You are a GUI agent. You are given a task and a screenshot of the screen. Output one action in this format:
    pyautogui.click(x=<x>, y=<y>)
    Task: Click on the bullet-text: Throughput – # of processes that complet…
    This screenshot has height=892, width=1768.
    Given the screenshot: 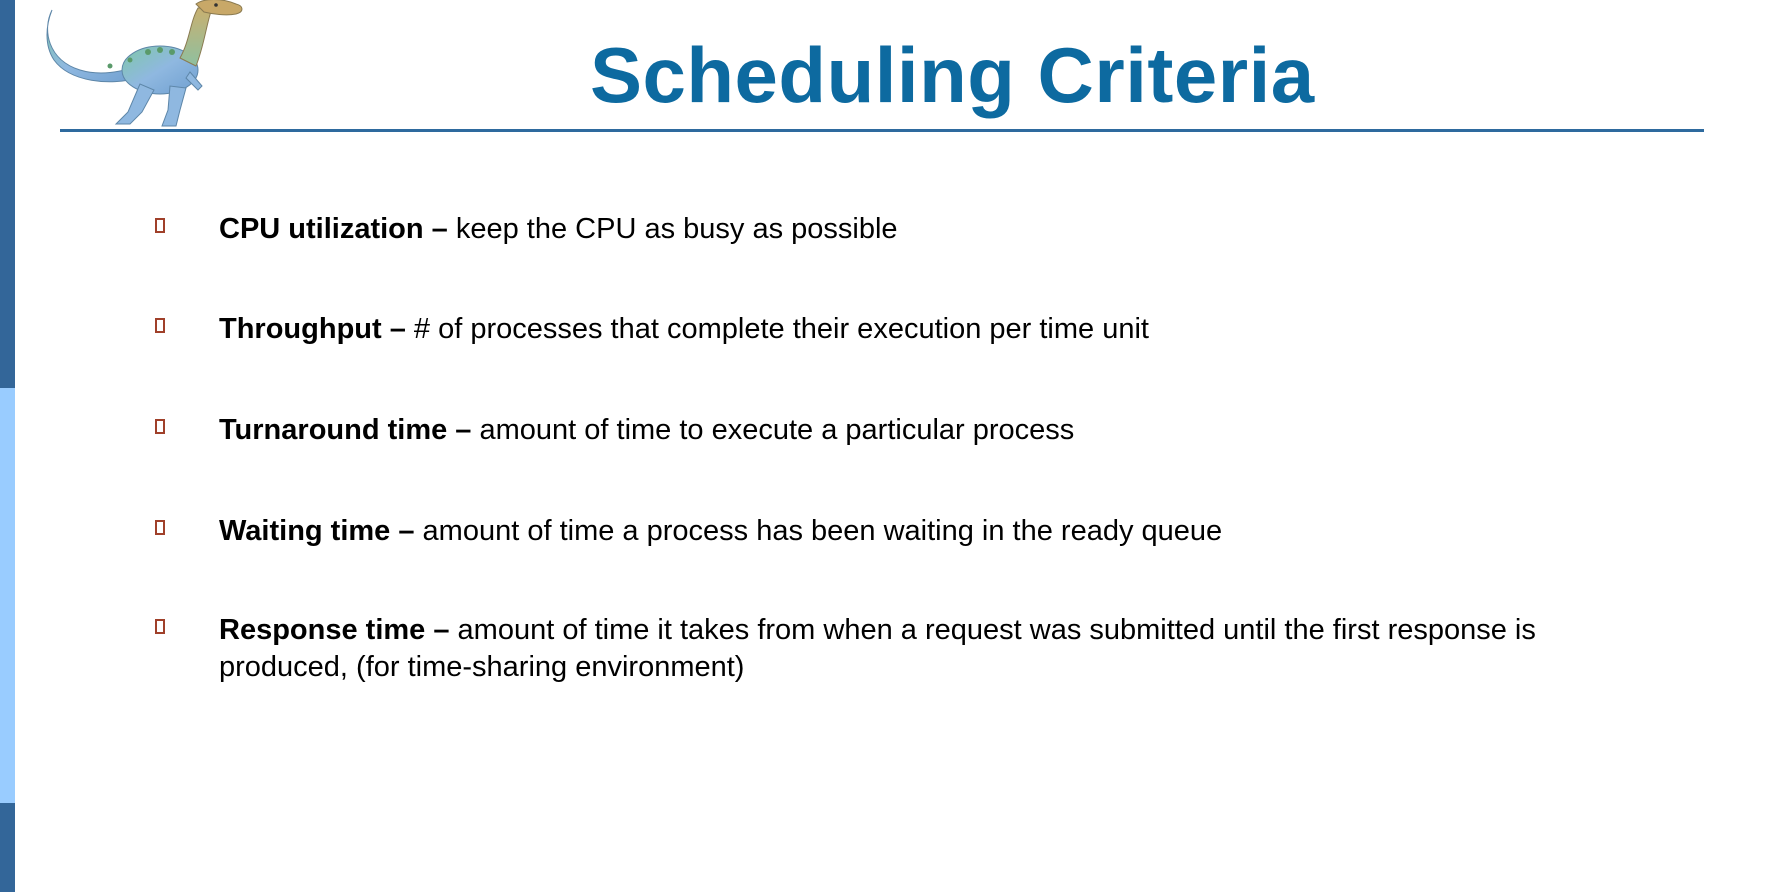 What is the action you would take?
    pyautogui.click(x=939, y=329)
    